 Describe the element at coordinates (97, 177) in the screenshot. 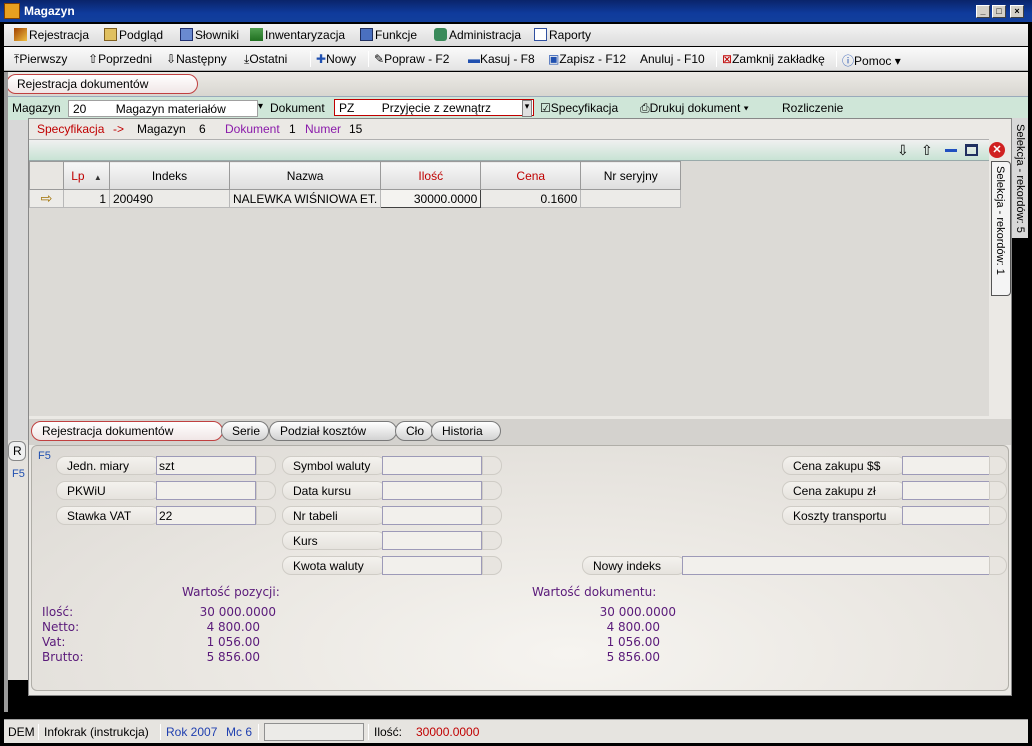

I see `sort-asc-icon: ▲` at that location.